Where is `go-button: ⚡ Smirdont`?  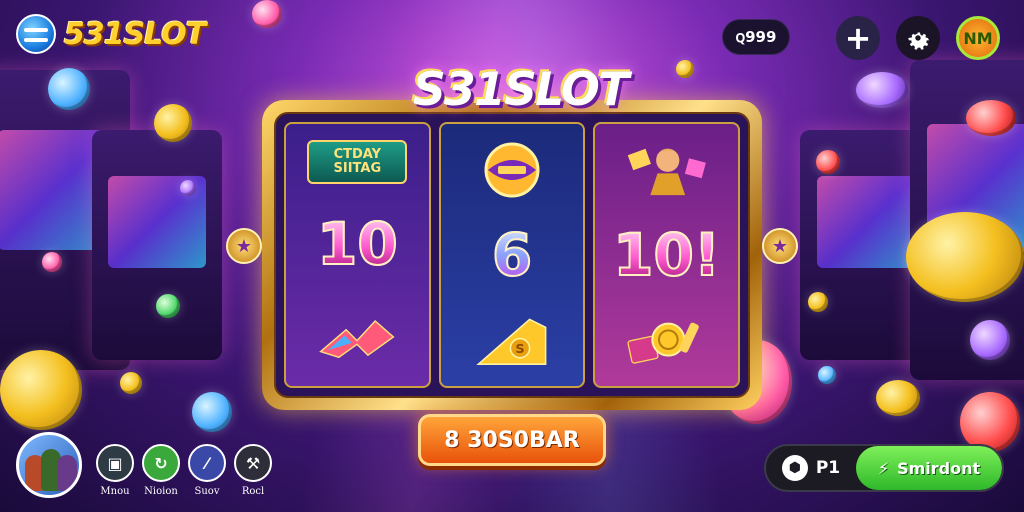 go-button: ⚡ Smirdont is located at coordinates (929, 468).